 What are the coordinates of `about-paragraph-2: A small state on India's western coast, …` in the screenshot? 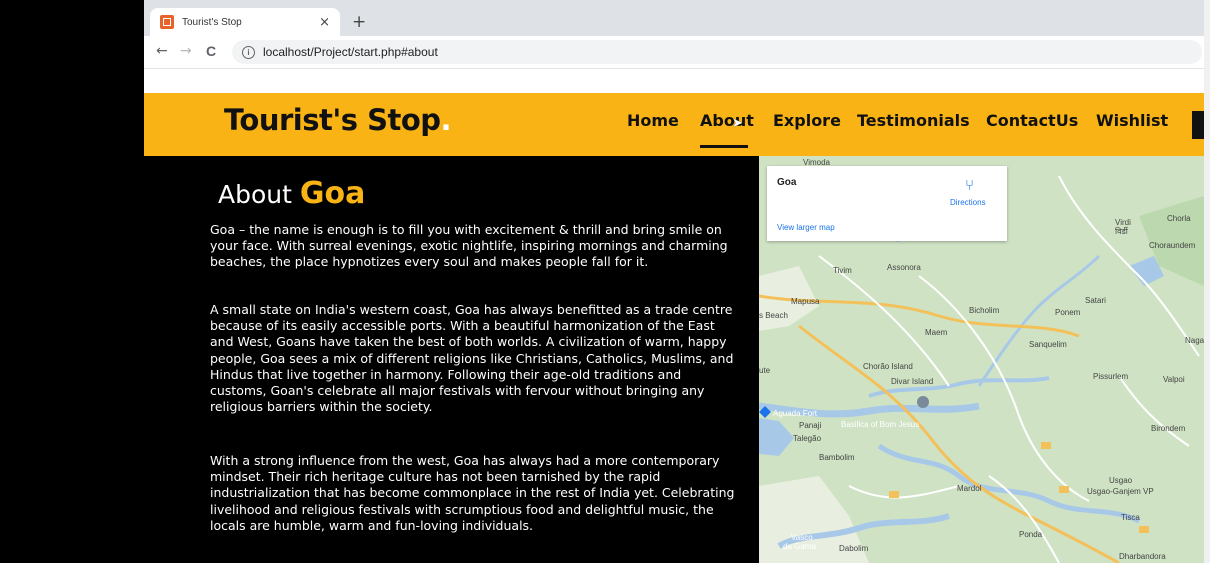 It's located at (472, 358).